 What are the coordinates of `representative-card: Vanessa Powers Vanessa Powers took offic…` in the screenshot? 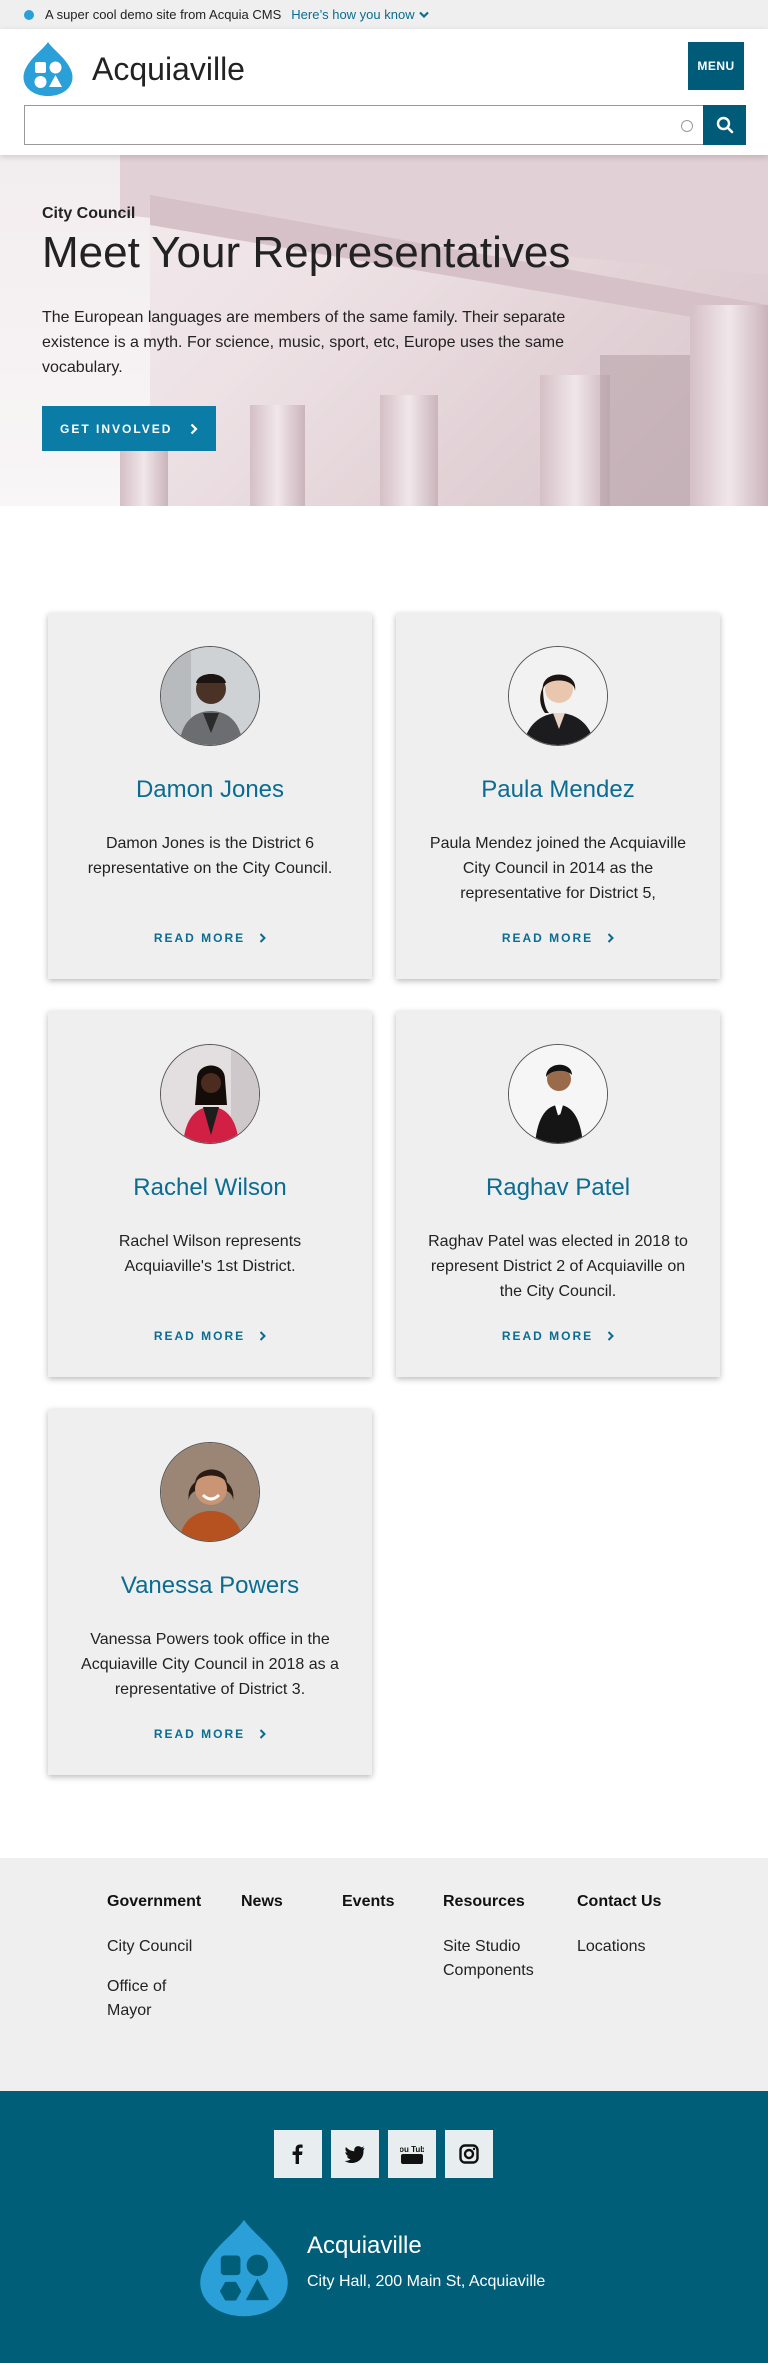 It's located at (210, 1592).